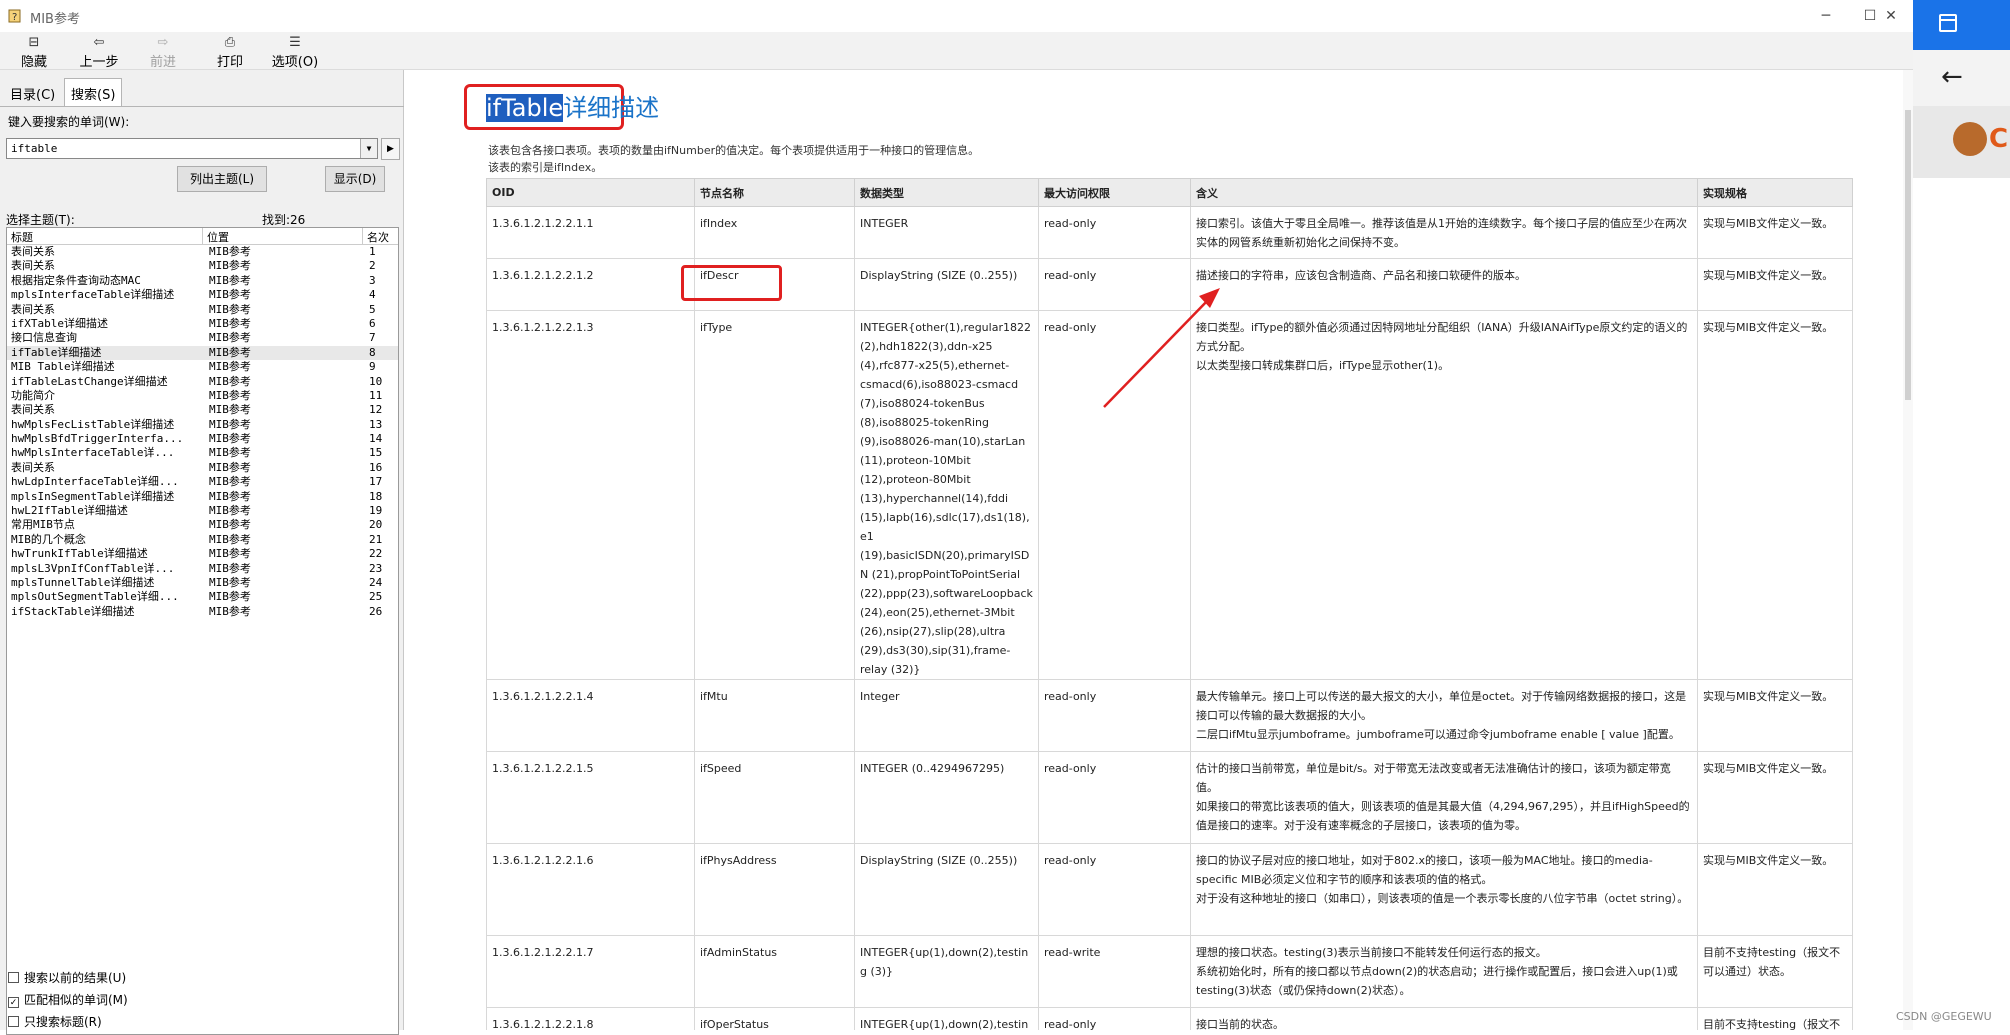  Describe the element at coordinates (380, 236) in the screenshot. I see `col-rank-header: 名次` at that location.